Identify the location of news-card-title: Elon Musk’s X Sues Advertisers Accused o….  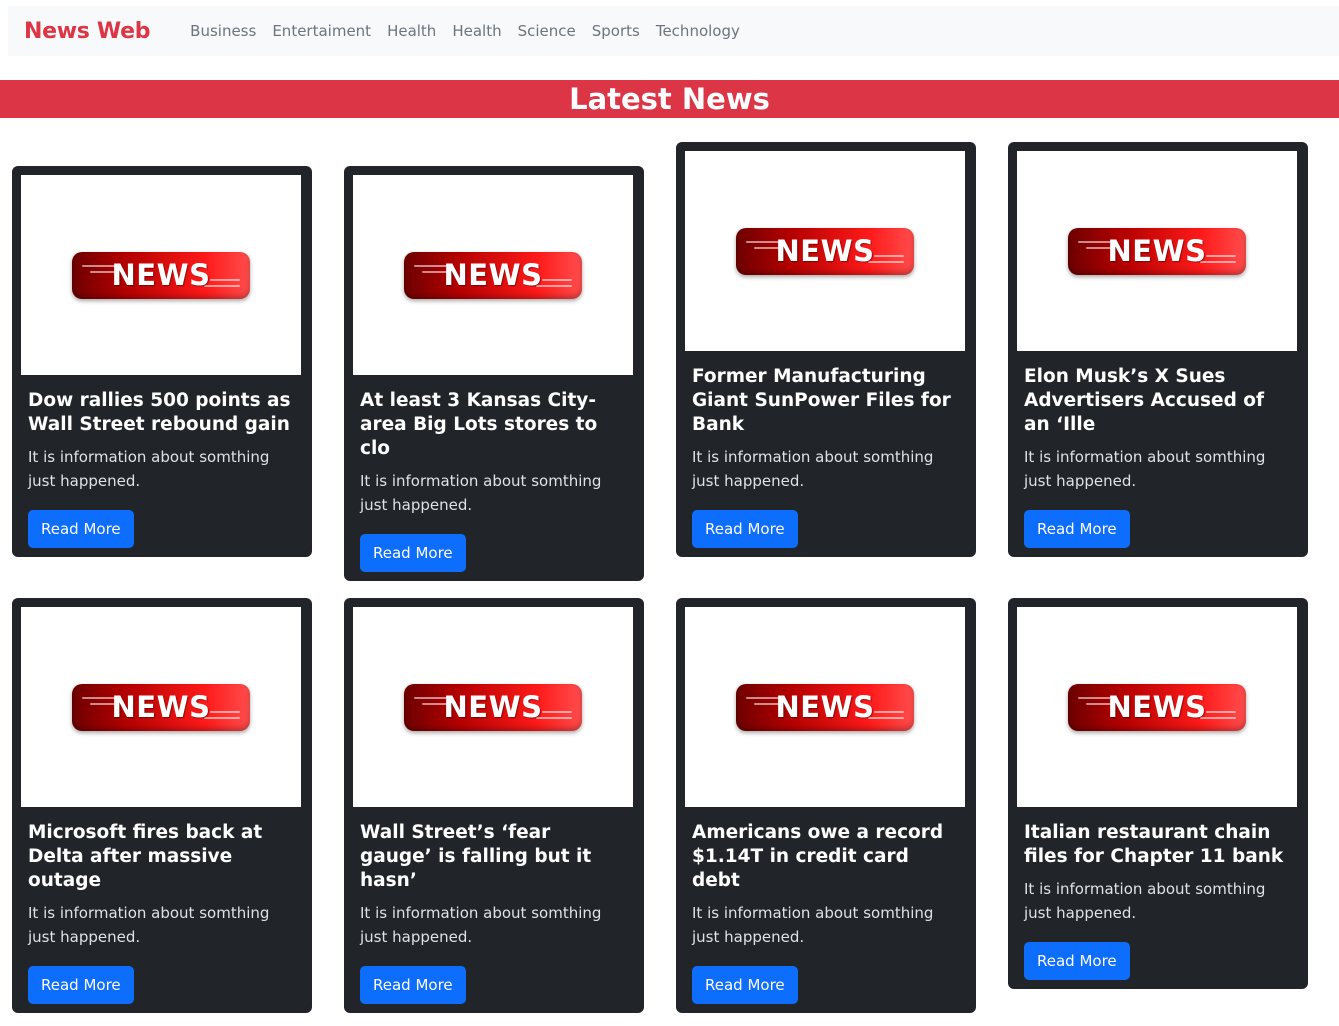
(1144, 400).